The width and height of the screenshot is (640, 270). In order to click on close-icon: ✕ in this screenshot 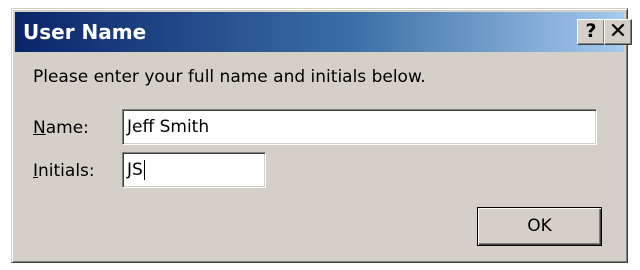, I will do `click(618, 31)`.